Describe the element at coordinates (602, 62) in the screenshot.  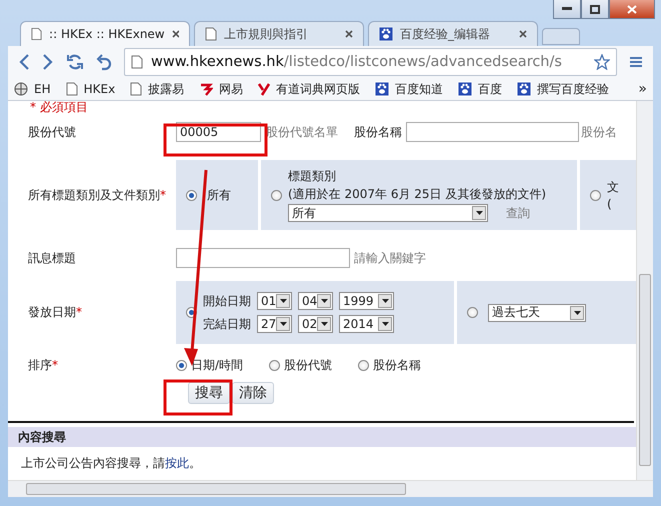
I see `star-icon` at that location.